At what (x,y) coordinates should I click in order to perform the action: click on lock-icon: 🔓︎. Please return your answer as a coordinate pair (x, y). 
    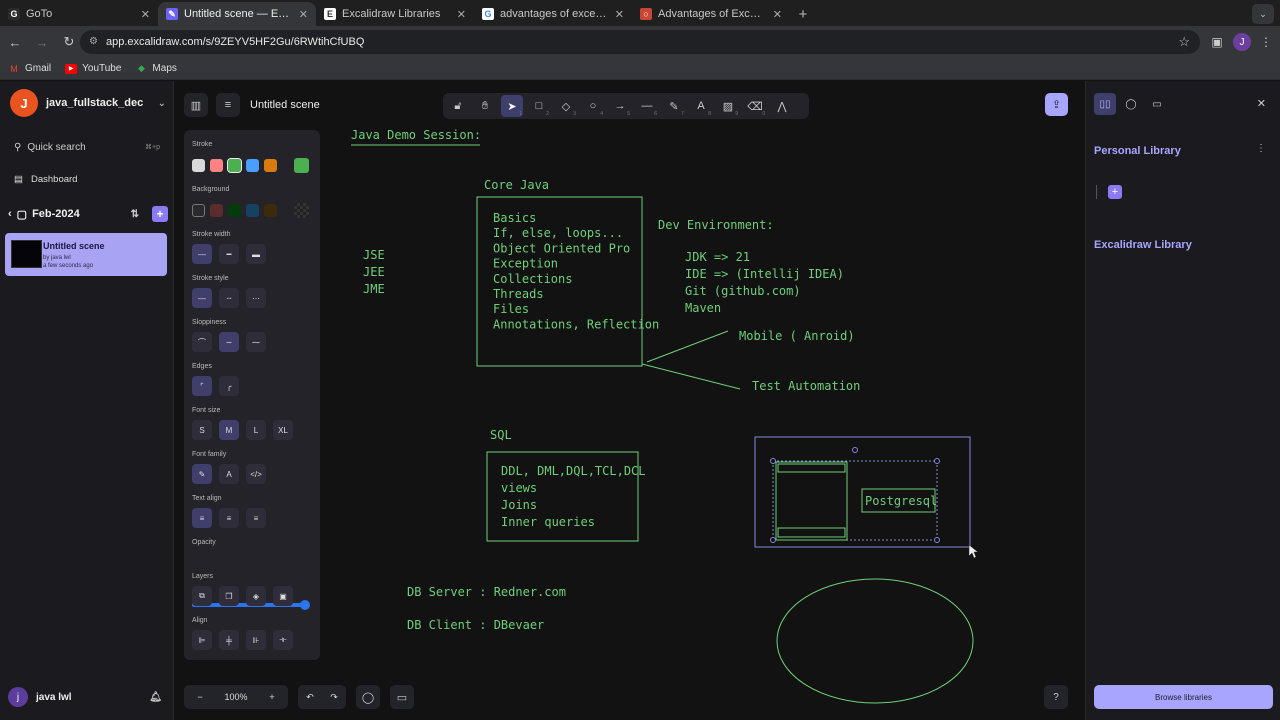
    Looking at the image, I should click on (458, 106).